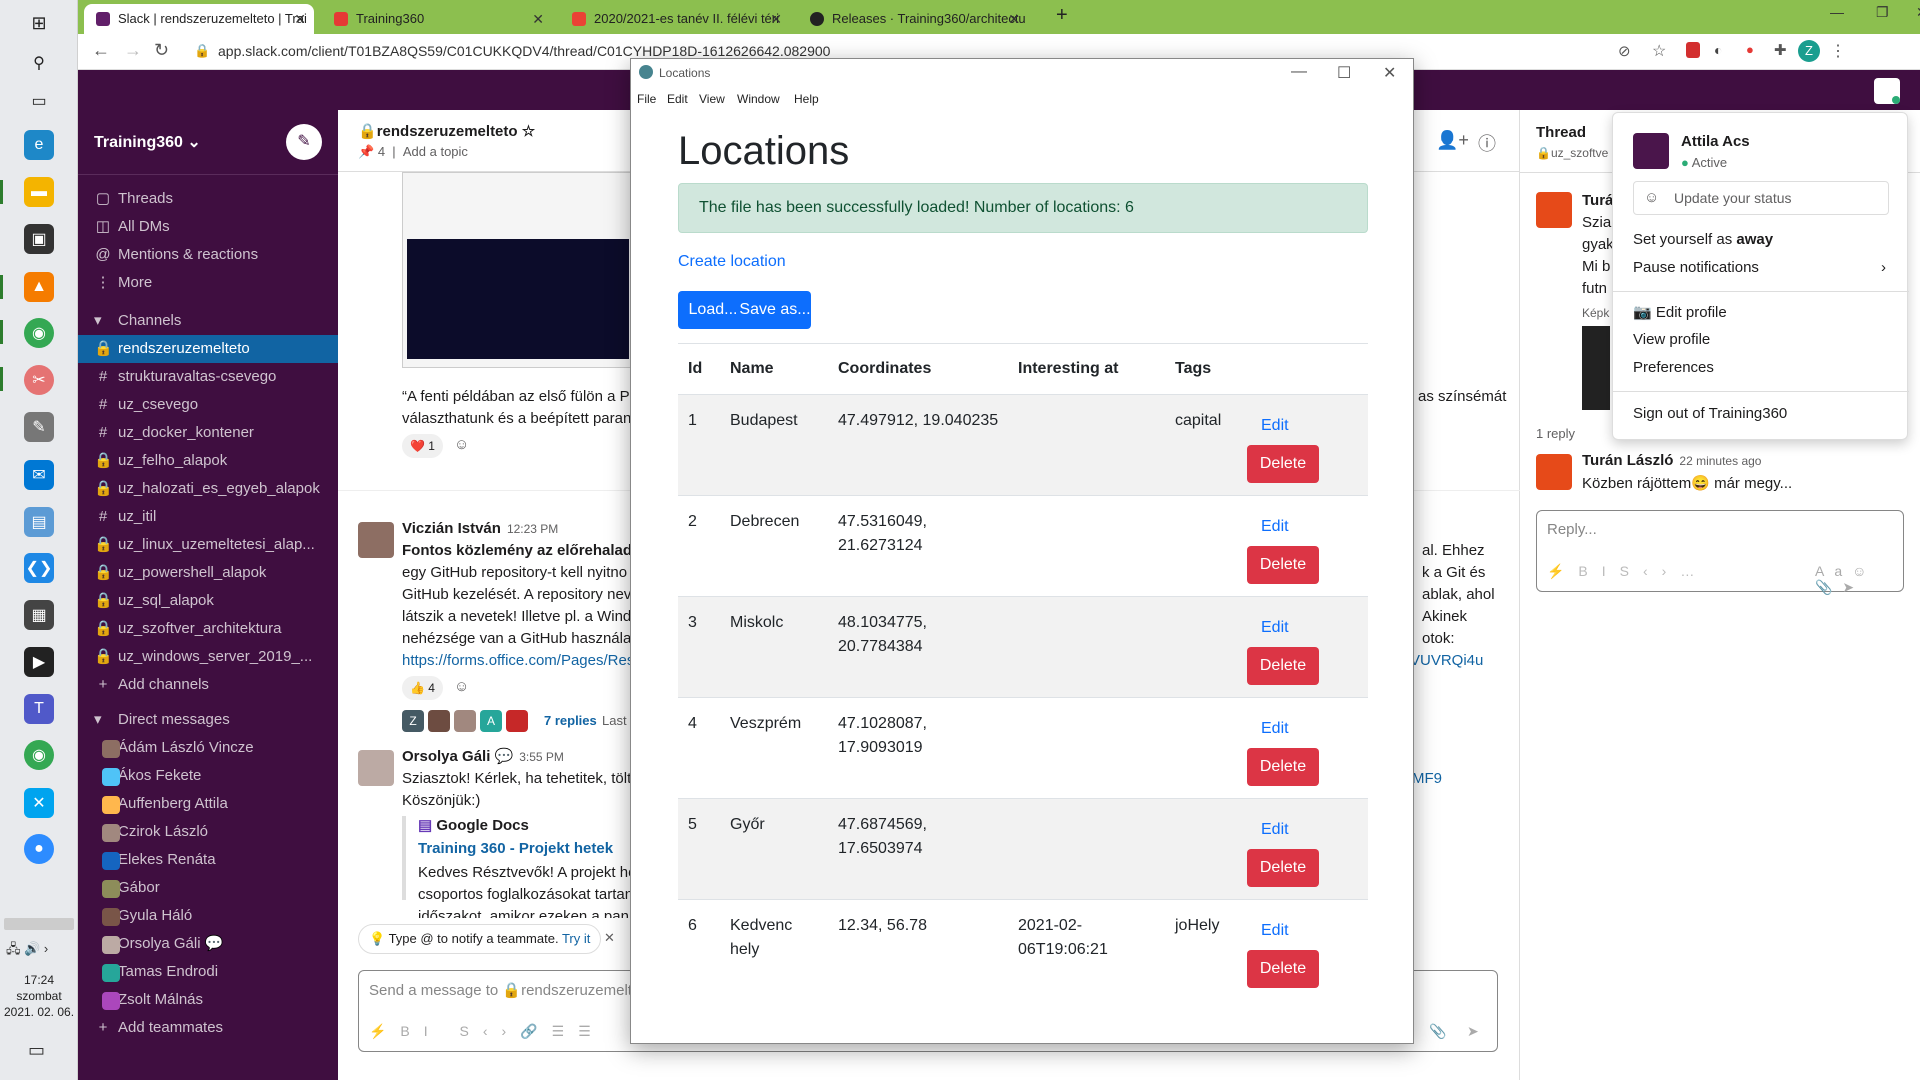 Image resolution: width=1920 pixels, height=1080 pixels. I want to click on notification-center-icon: ▭, so click(36, 1050).